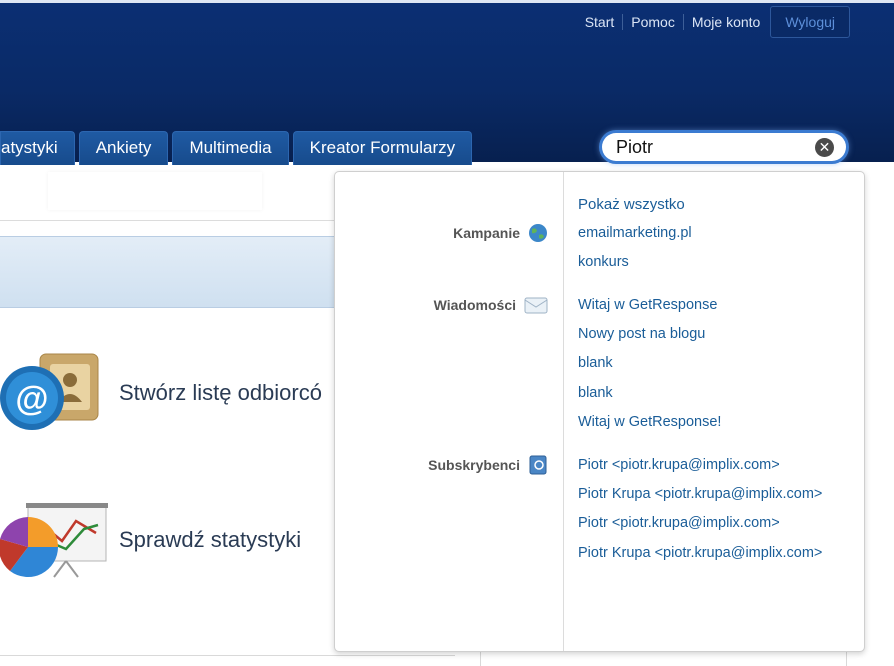  What do you see at coordinates (725, 22) in the screenshot?
I see `account-link: Moje konto` at bounding box center [725, 22].